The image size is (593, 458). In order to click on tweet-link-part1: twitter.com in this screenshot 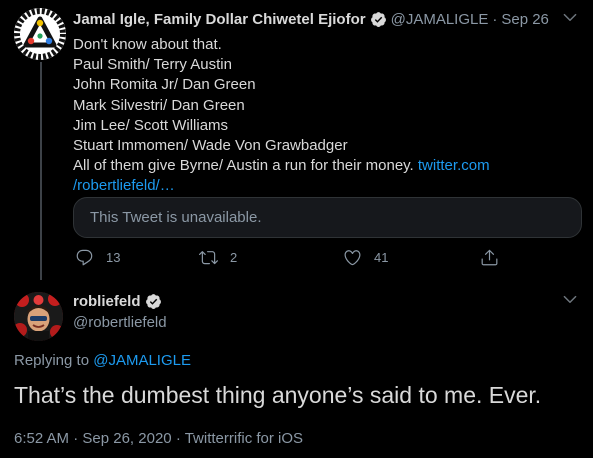, I will do `click(454, 165)`.